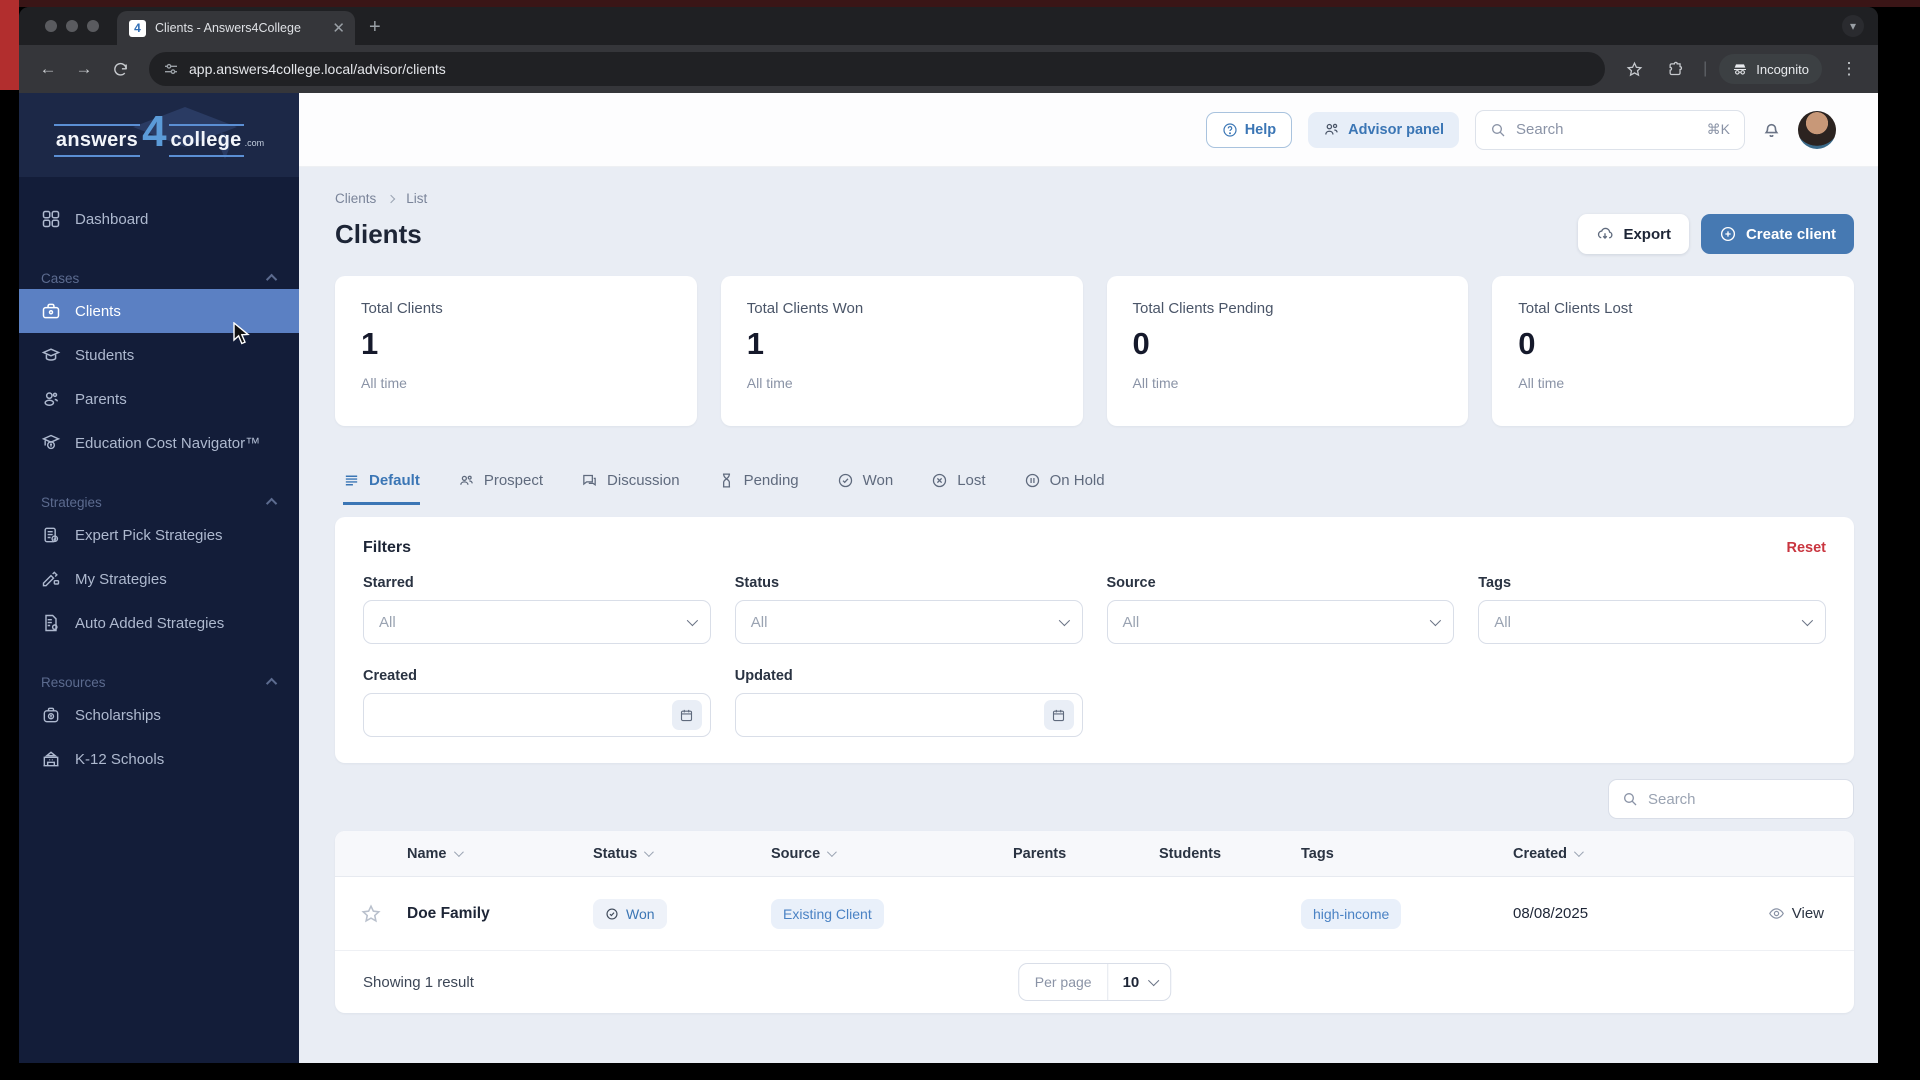 The height and width of the screenshot is (1080, 1920). I want to click on sidebar-item-my-strategies: My Strategies, so click(159, 579).